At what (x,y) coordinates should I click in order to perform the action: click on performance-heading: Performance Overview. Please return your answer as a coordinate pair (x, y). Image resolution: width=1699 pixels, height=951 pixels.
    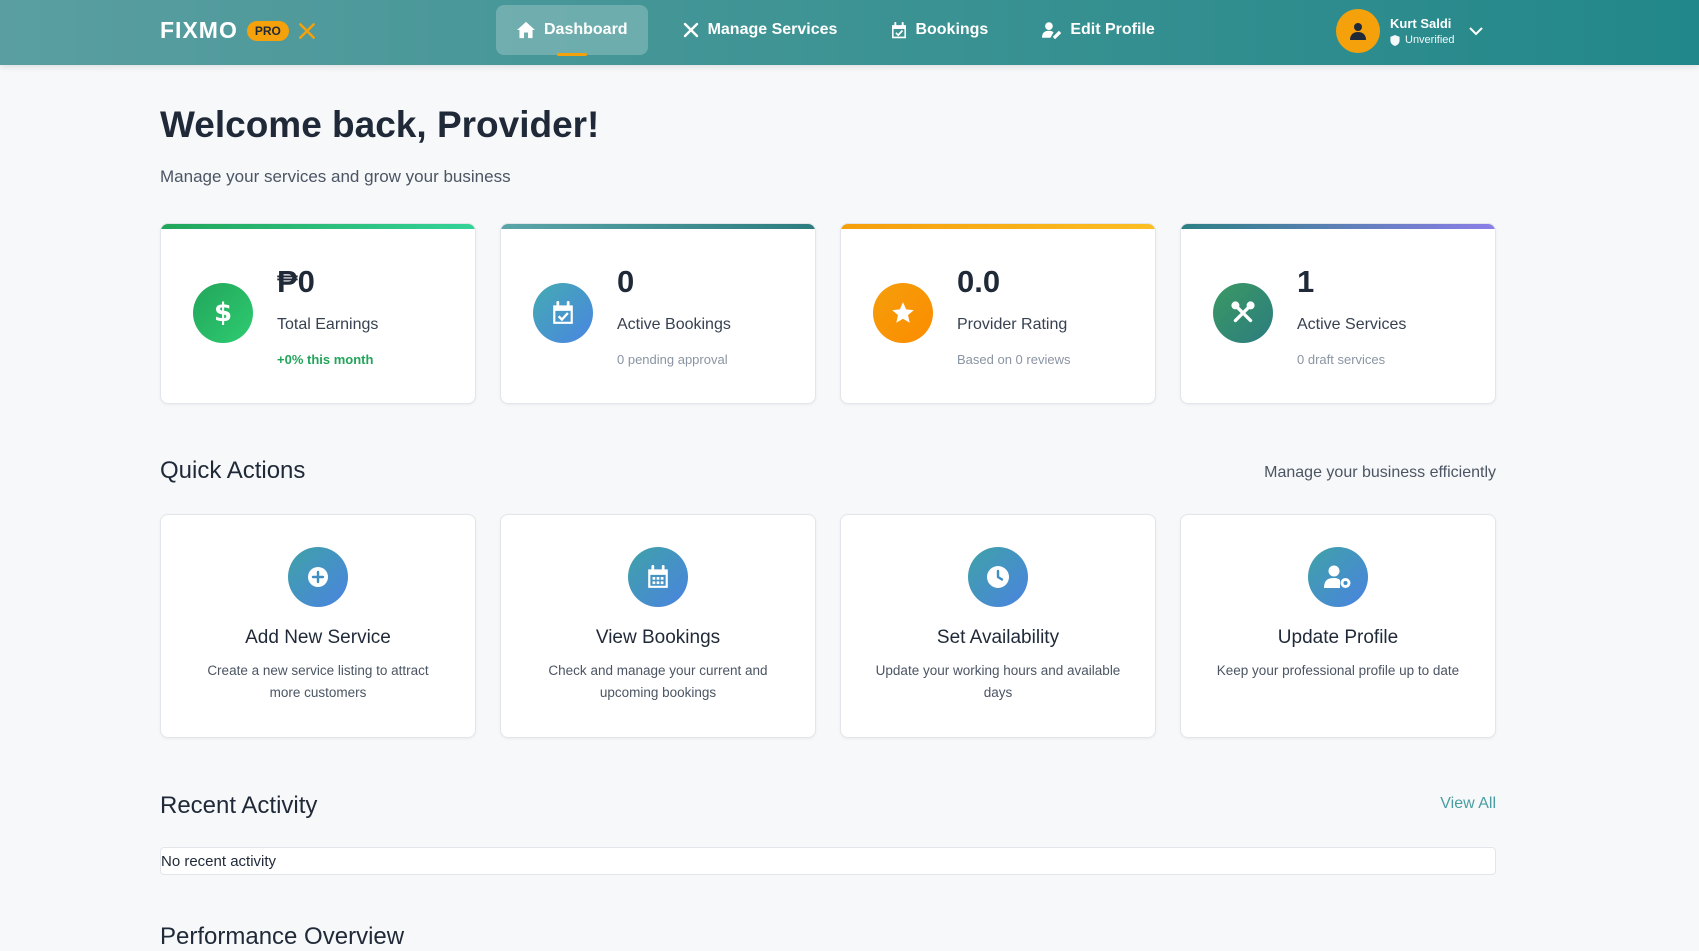
    Looking at the image, I should click on (282, 936).